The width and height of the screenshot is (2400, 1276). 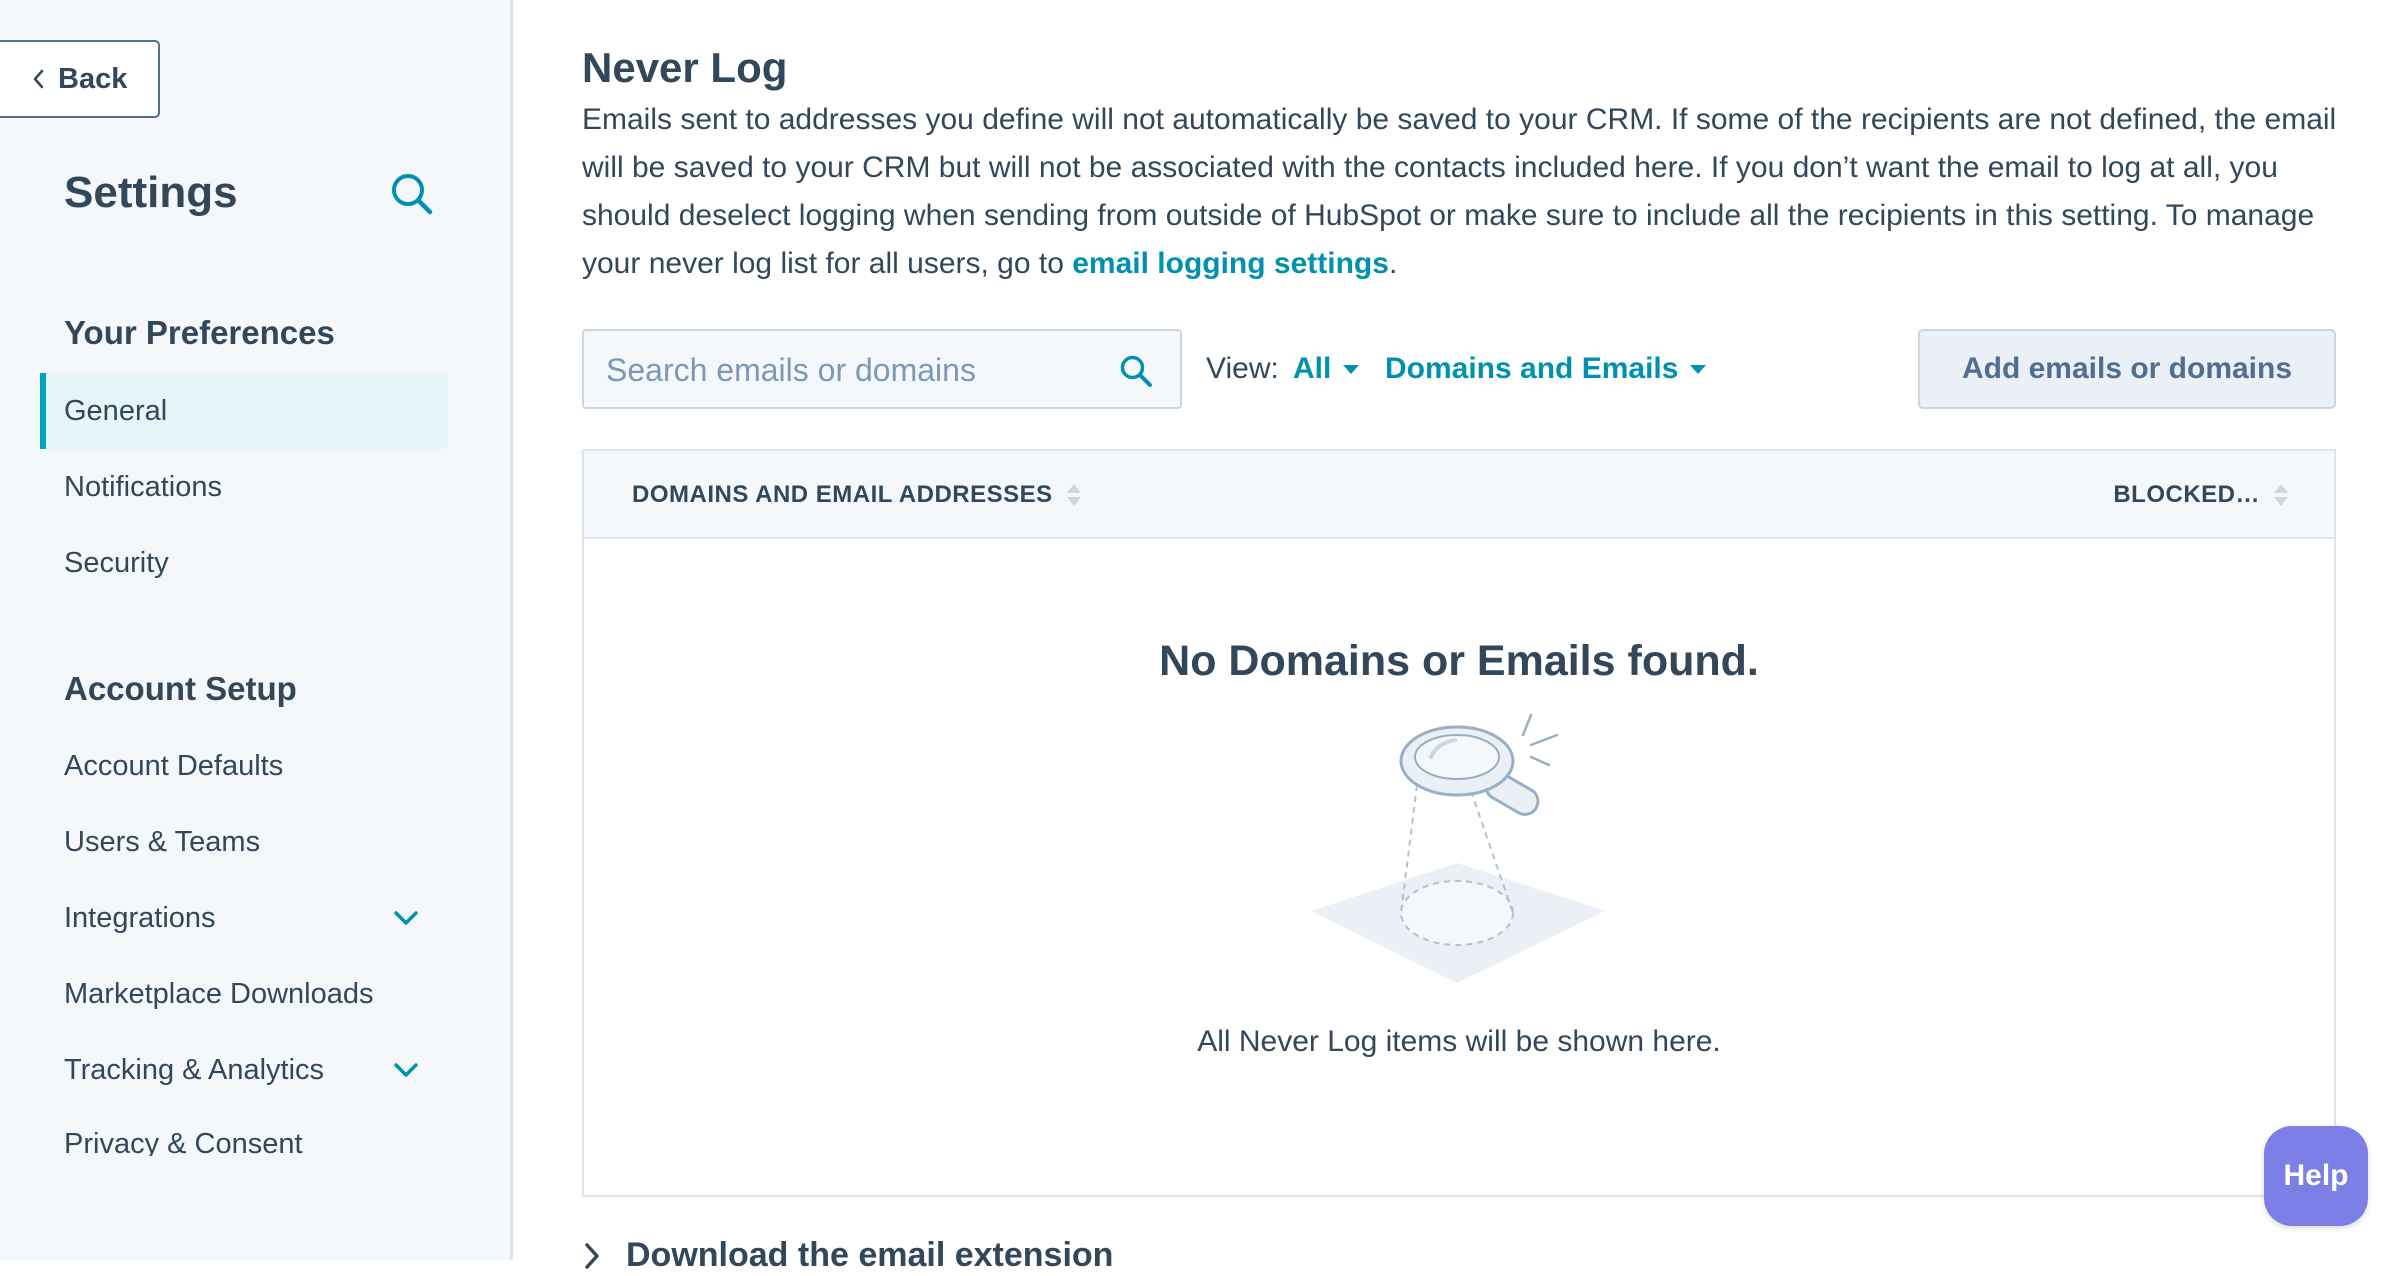 What do you see at coordinates (842, 494) in the screenshot?
I see `column-header-label: DOMAINS AND EMAIL ADDRESSES` at bounding box center [842, 494].